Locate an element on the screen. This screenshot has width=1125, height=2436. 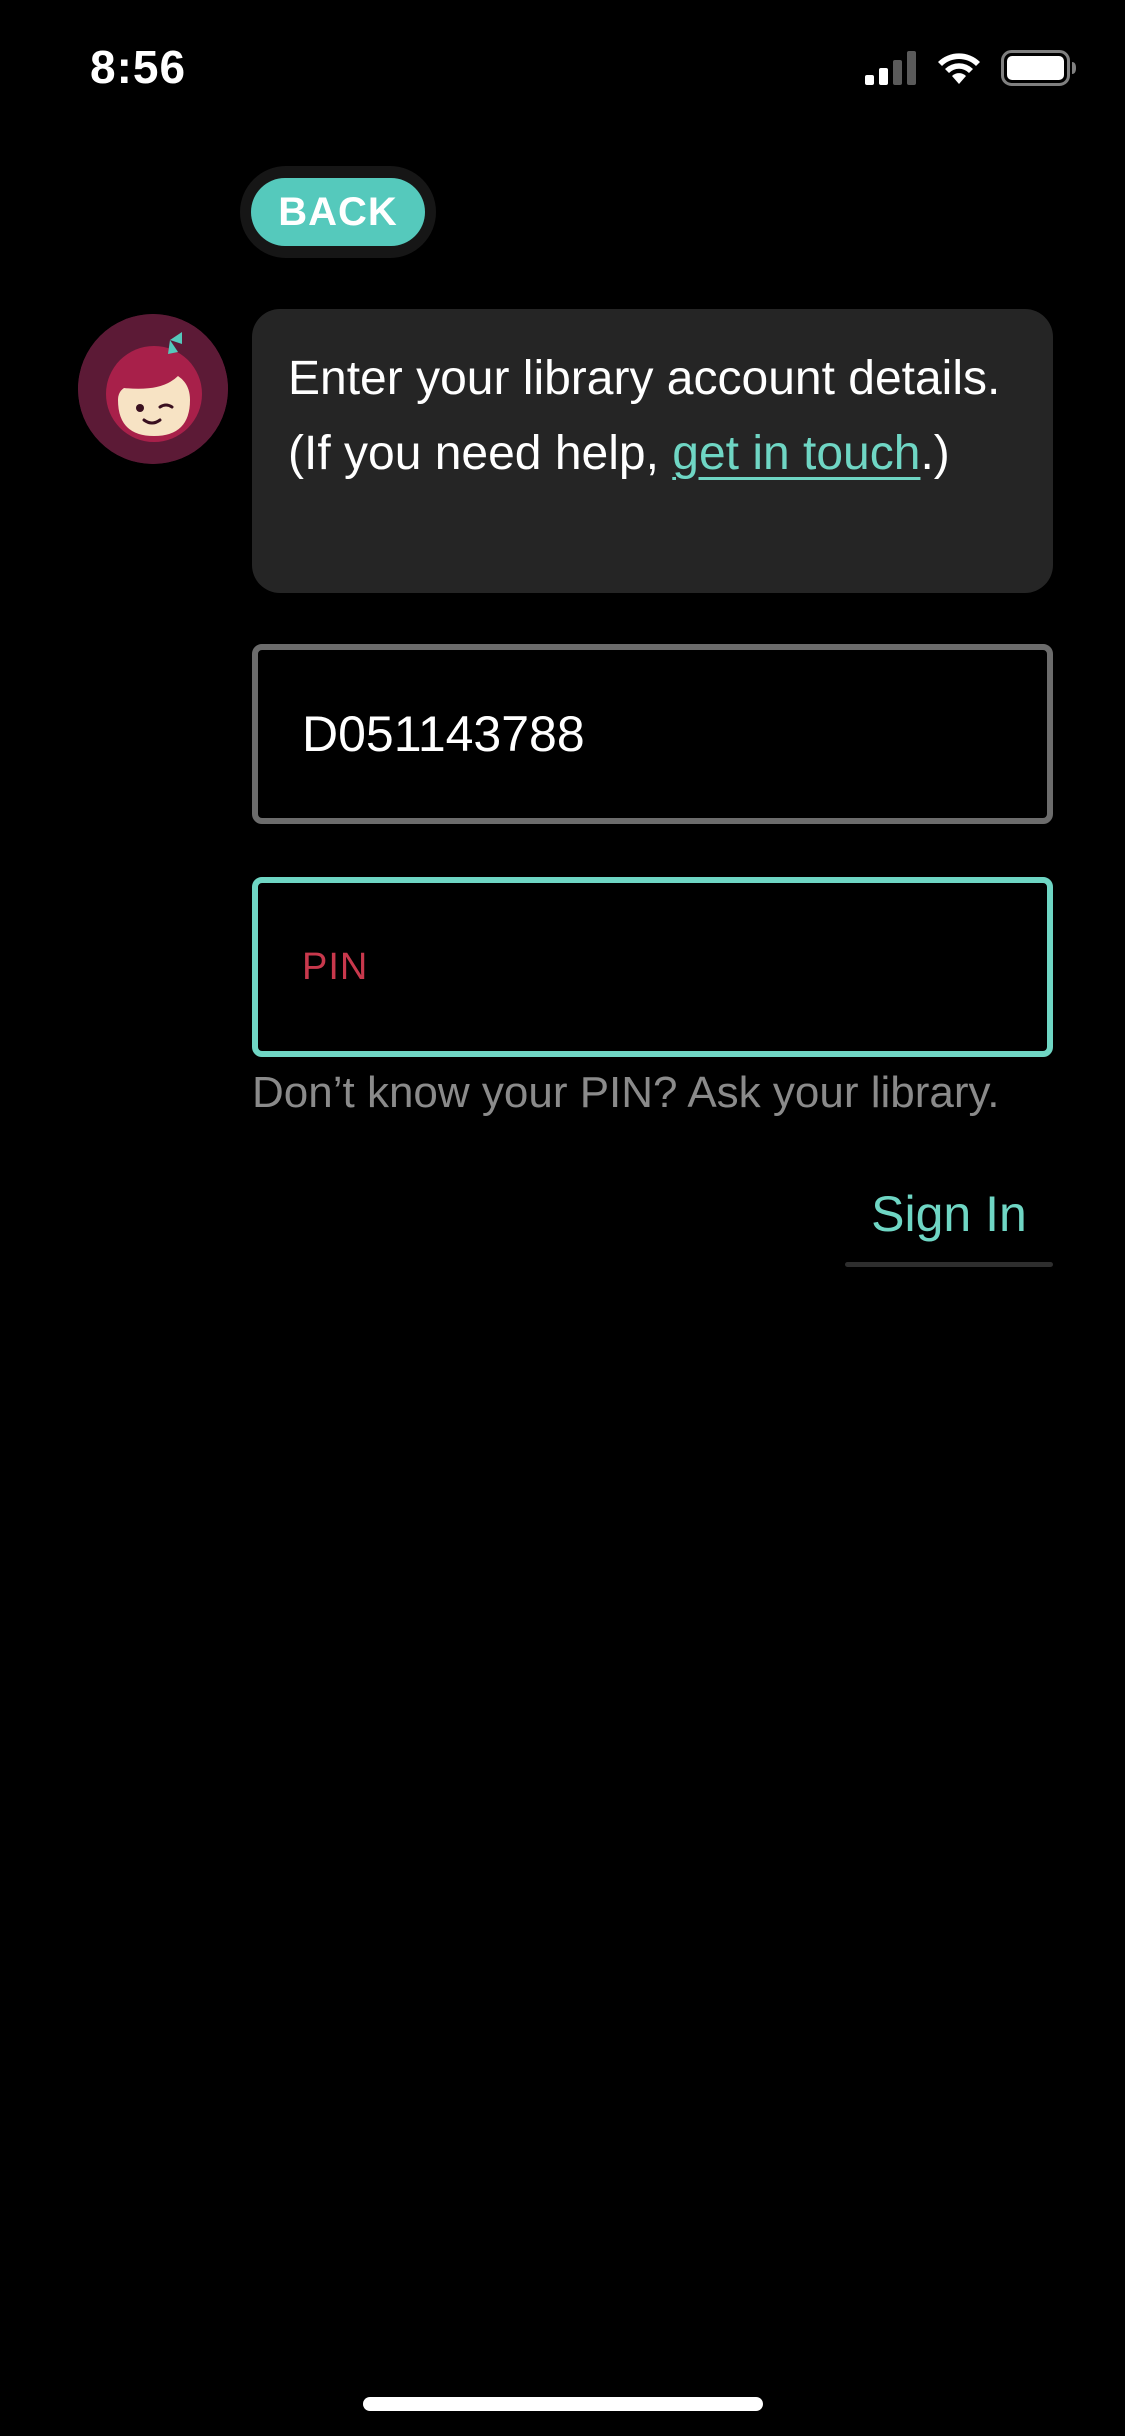
back-button: BACK is located at coordinates (338, 212).